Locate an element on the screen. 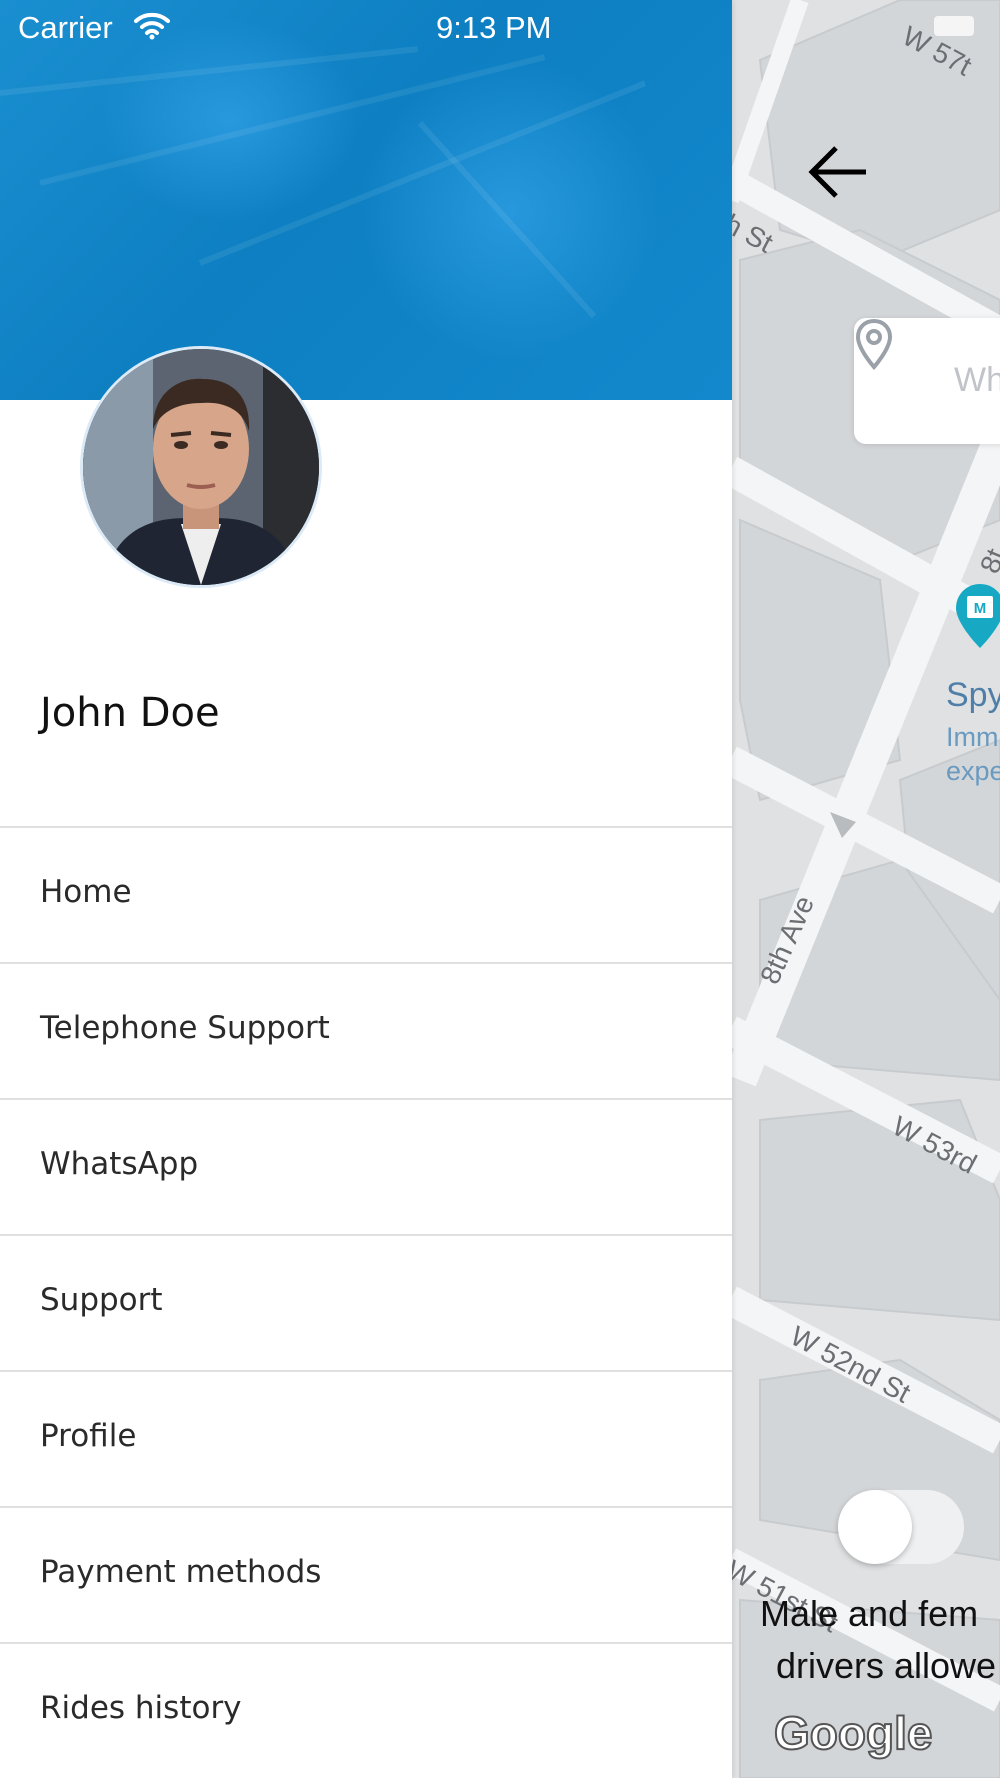 The image size is (1000, 1778). avatar is located at coordinates (201, 467).